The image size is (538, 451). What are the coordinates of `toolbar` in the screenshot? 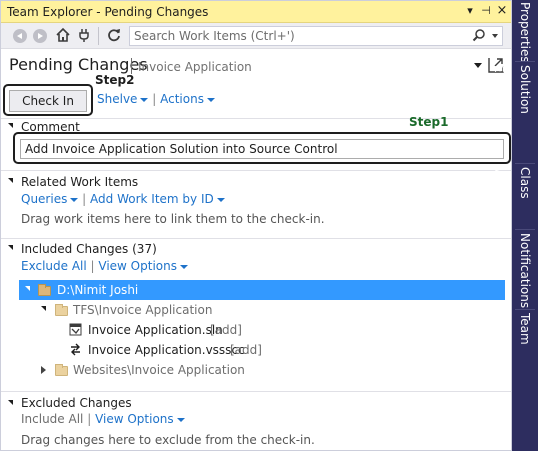 It's located at (256, 36).